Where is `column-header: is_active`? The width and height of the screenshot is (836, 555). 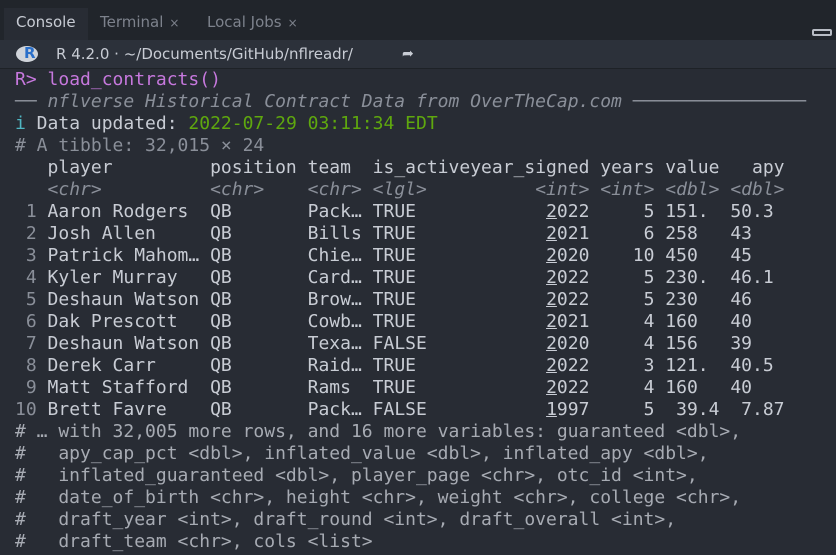
column-header: is_active is located at coordinates (421, 167).